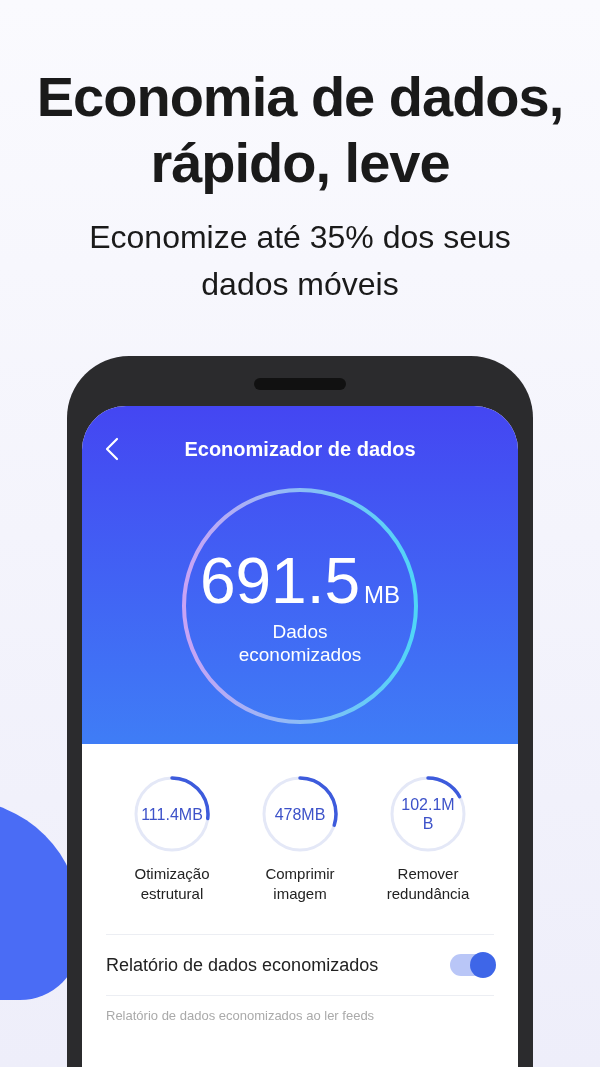 Image resolution: width=600 pixels, height=1067 pixels. Describe the element at coordinates (112, 449) in the screenshot. I see `back-icon` at that location.